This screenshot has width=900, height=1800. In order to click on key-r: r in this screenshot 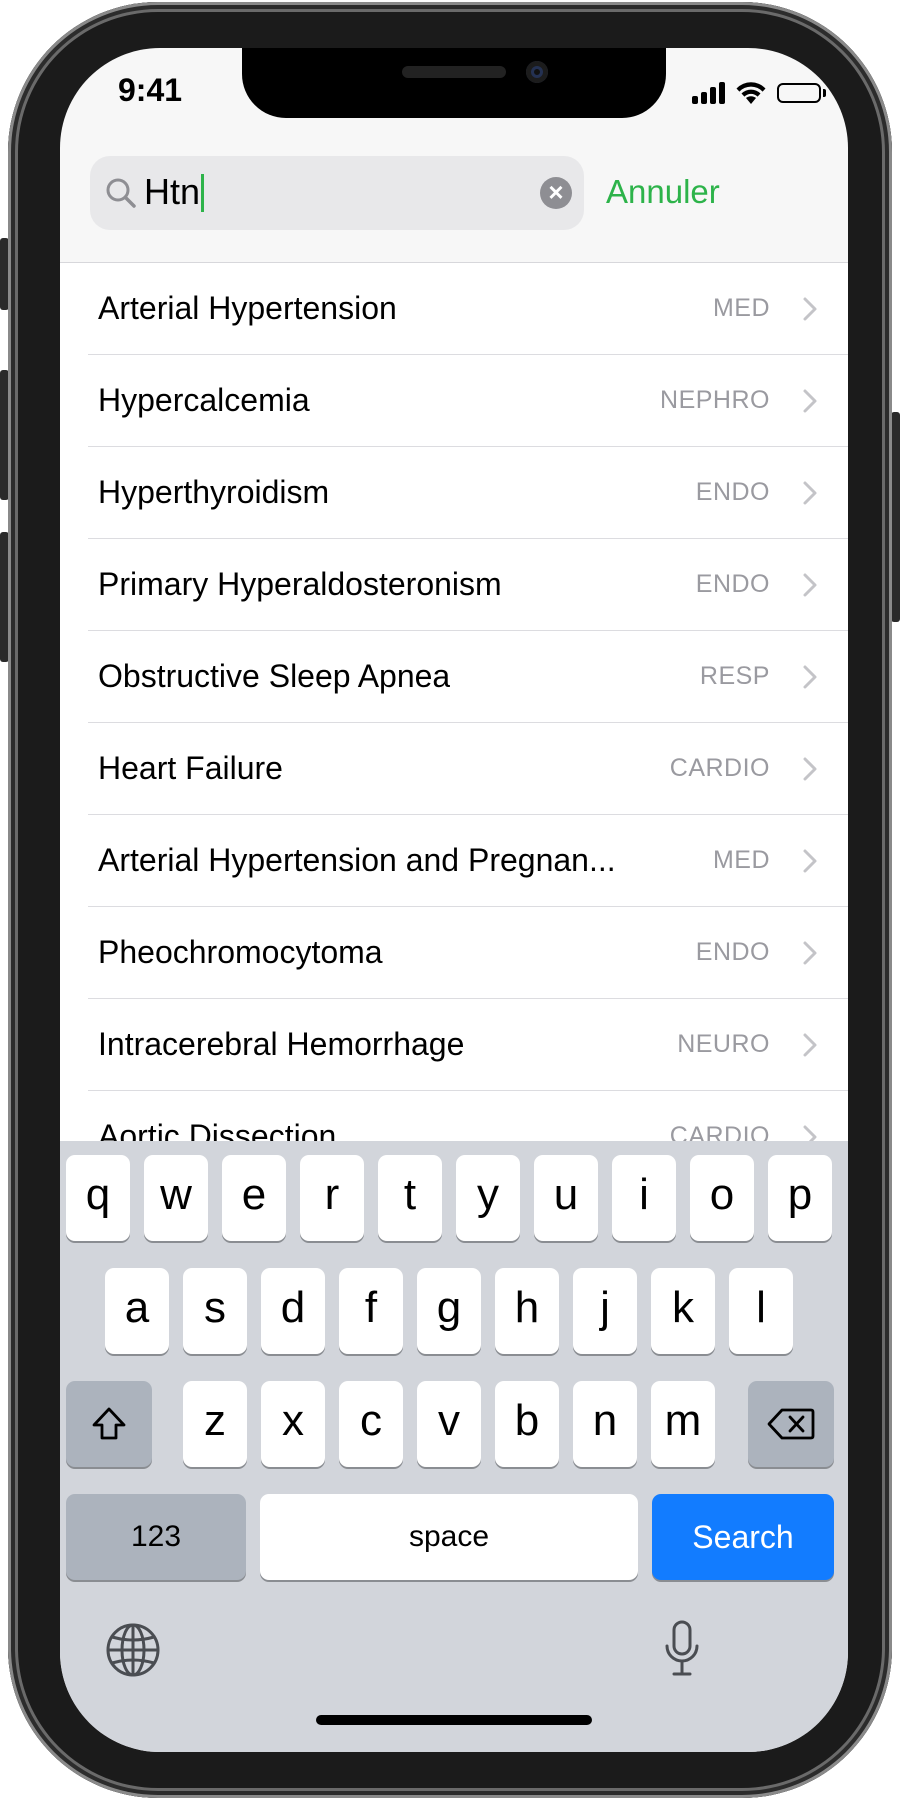, I will do `click(332, 1198)`.